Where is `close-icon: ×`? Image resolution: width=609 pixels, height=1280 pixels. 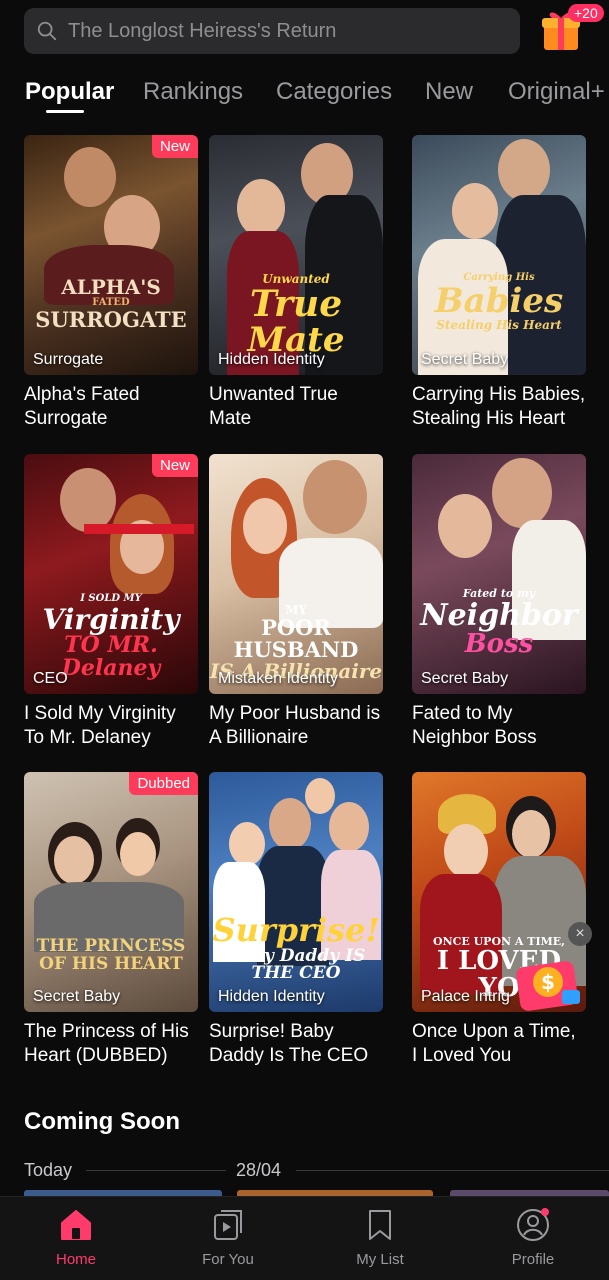 close-icon: × is located at coordinates (580, 934).